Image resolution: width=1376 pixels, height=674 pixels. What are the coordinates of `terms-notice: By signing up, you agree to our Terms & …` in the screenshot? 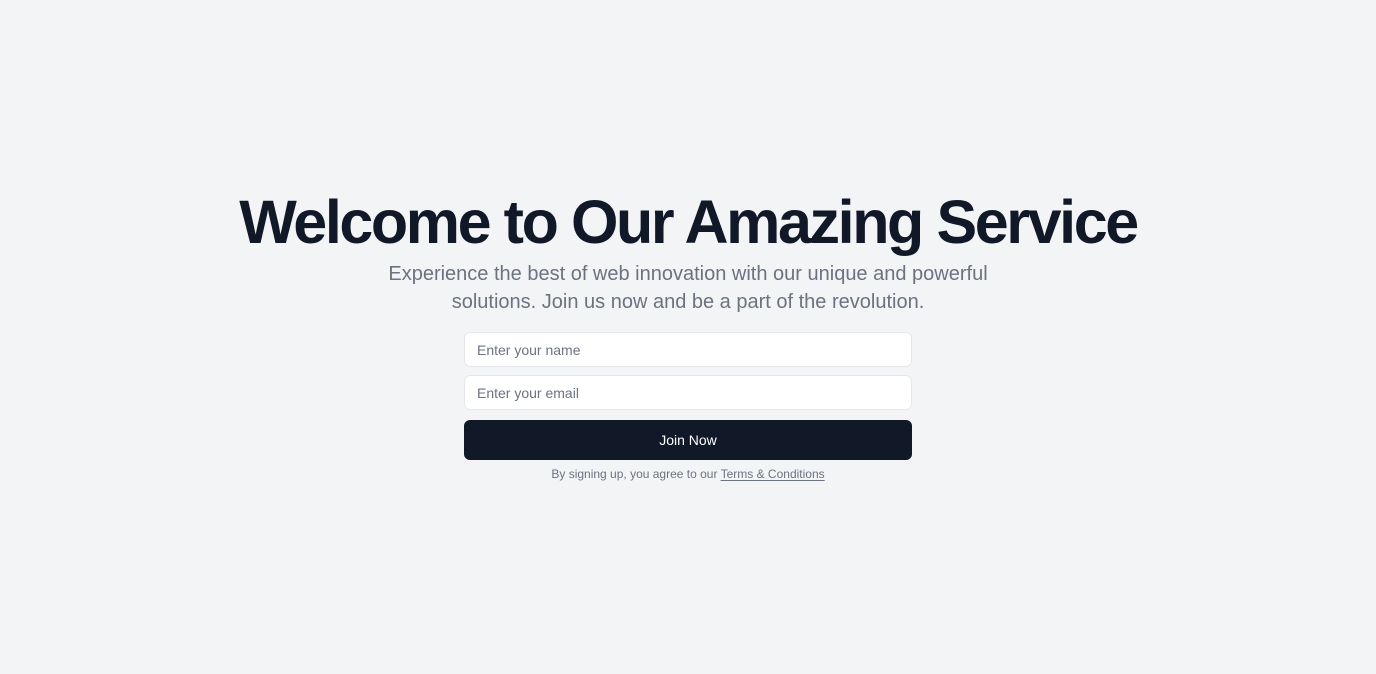 It's located at (688, 474).